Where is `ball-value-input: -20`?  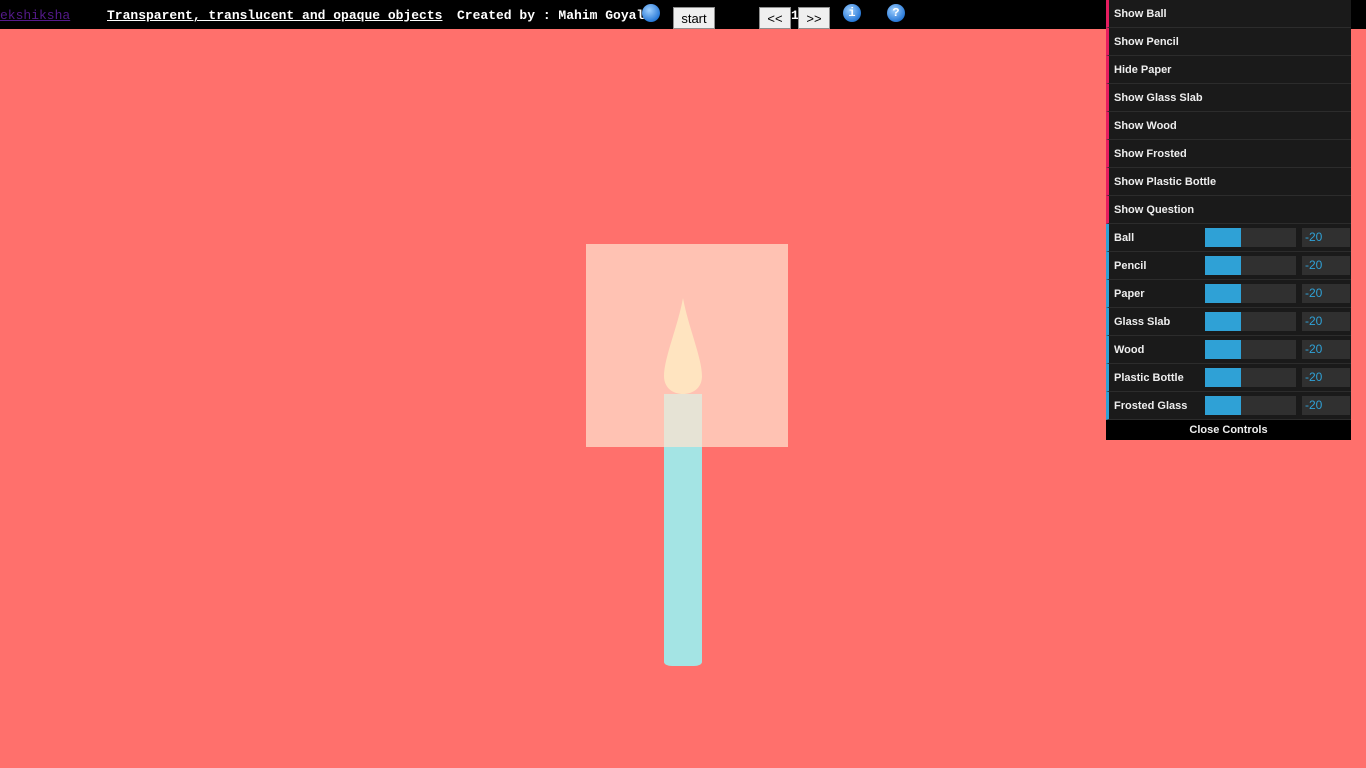 ball-value-input: -20 is located at coordinates (1326, 237).